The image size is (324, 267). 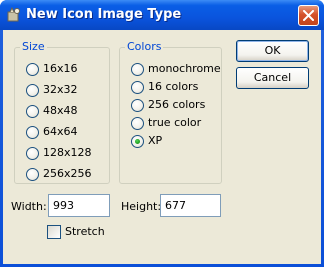 I want to click on radio-label: XP, so click(x=155, y=140).